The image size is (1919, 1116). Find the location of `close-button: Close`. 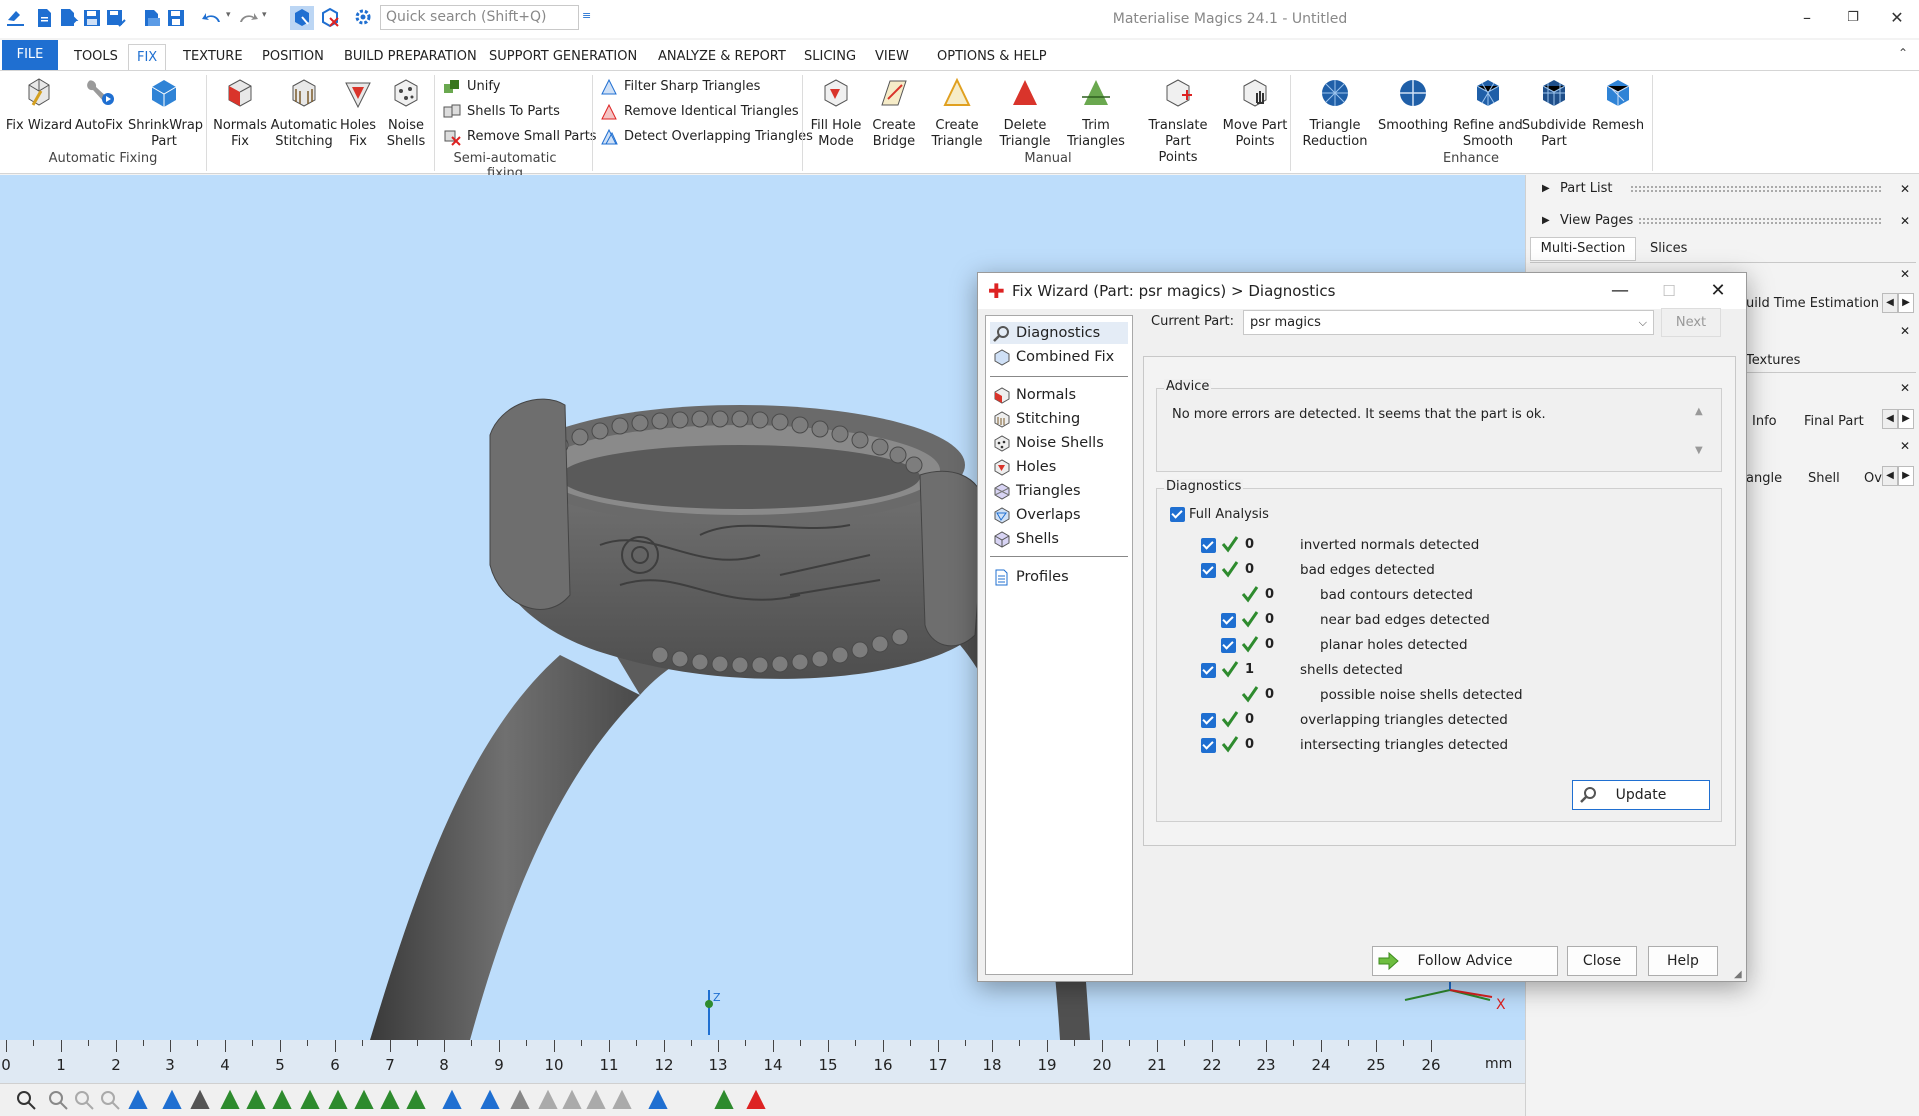

close-button: Close is located at coordinates (1602, 961).